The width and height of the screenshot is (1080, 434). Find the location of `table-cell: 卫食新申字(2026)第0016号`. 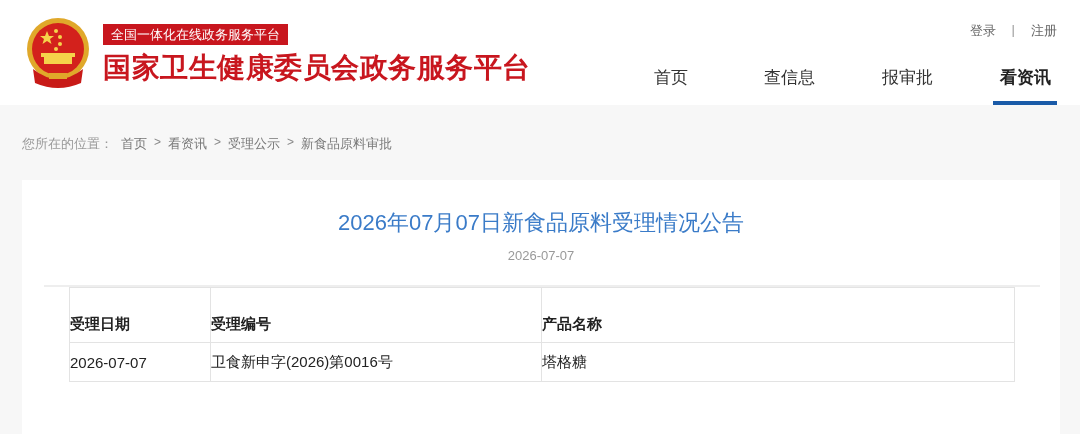

table-cell: 卫食新申字(2026)第0016号 is located at coordinates (376, 362).